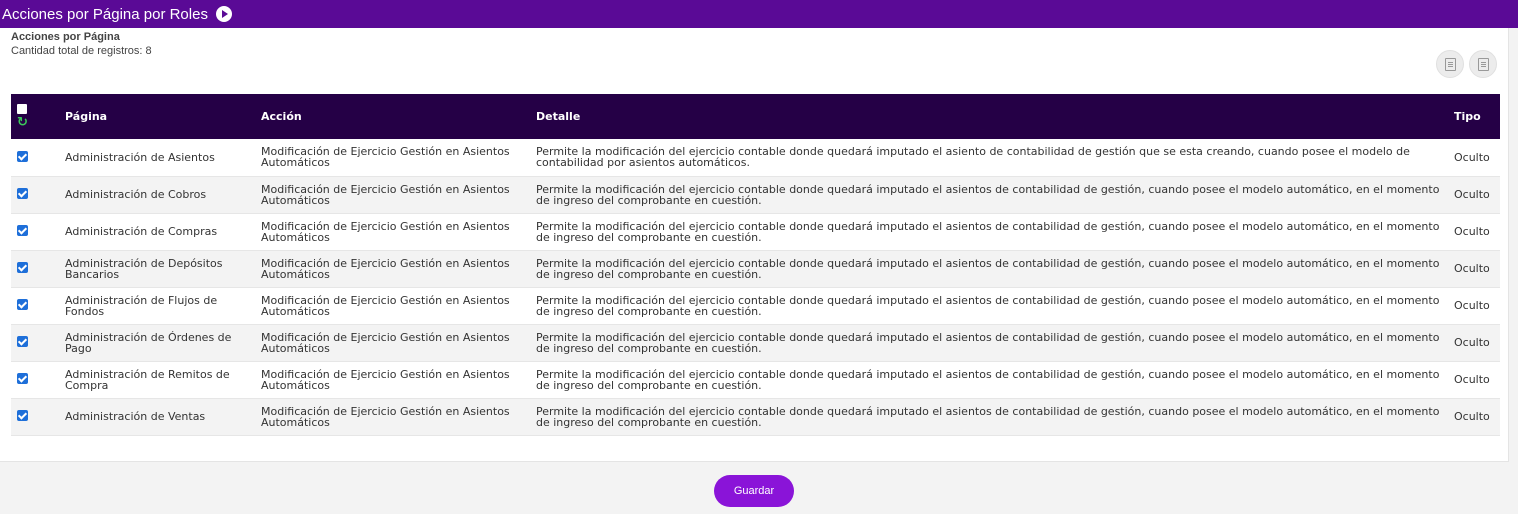 This screenshot has width=1518, height=514. Describe the element at coordinates (392, 116) in the screenshot. I see `column-header-accion: Acción` at that location.